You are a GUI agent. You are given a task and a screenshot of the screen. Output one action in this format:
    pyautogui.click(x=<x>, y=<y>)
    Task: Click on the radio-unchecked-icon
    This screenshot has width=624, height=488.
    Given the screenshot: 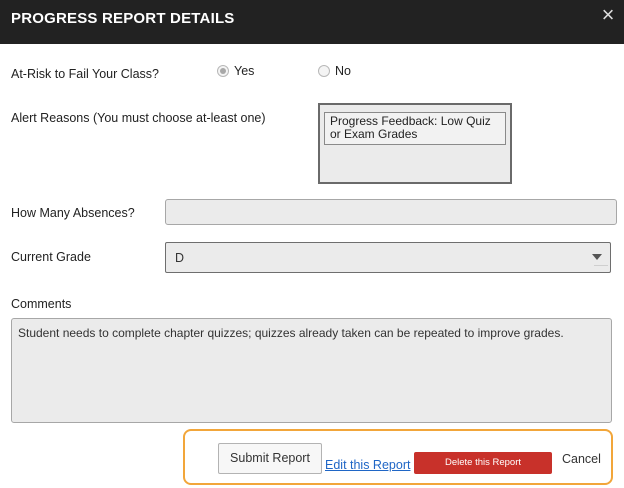 What is the action you would take?
    pyautogui.click(x=324, y=71)
    